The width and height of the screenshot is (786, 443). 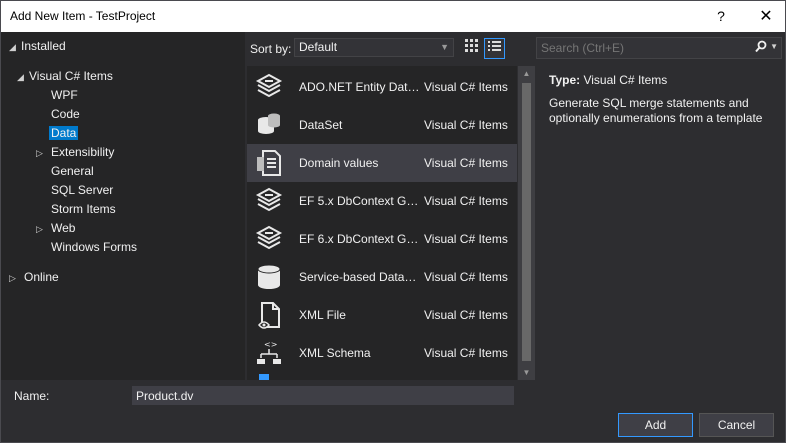 What do you see at coordinates (736, 425) in the screenshot?
I see `cancel-button: Cancel` at bounding box center [736, 425].